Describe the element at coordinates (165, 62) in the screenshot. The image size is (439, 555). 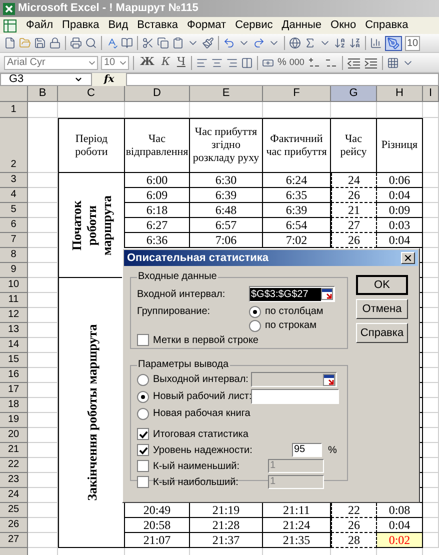
I see `font-style-button: К` at that location.